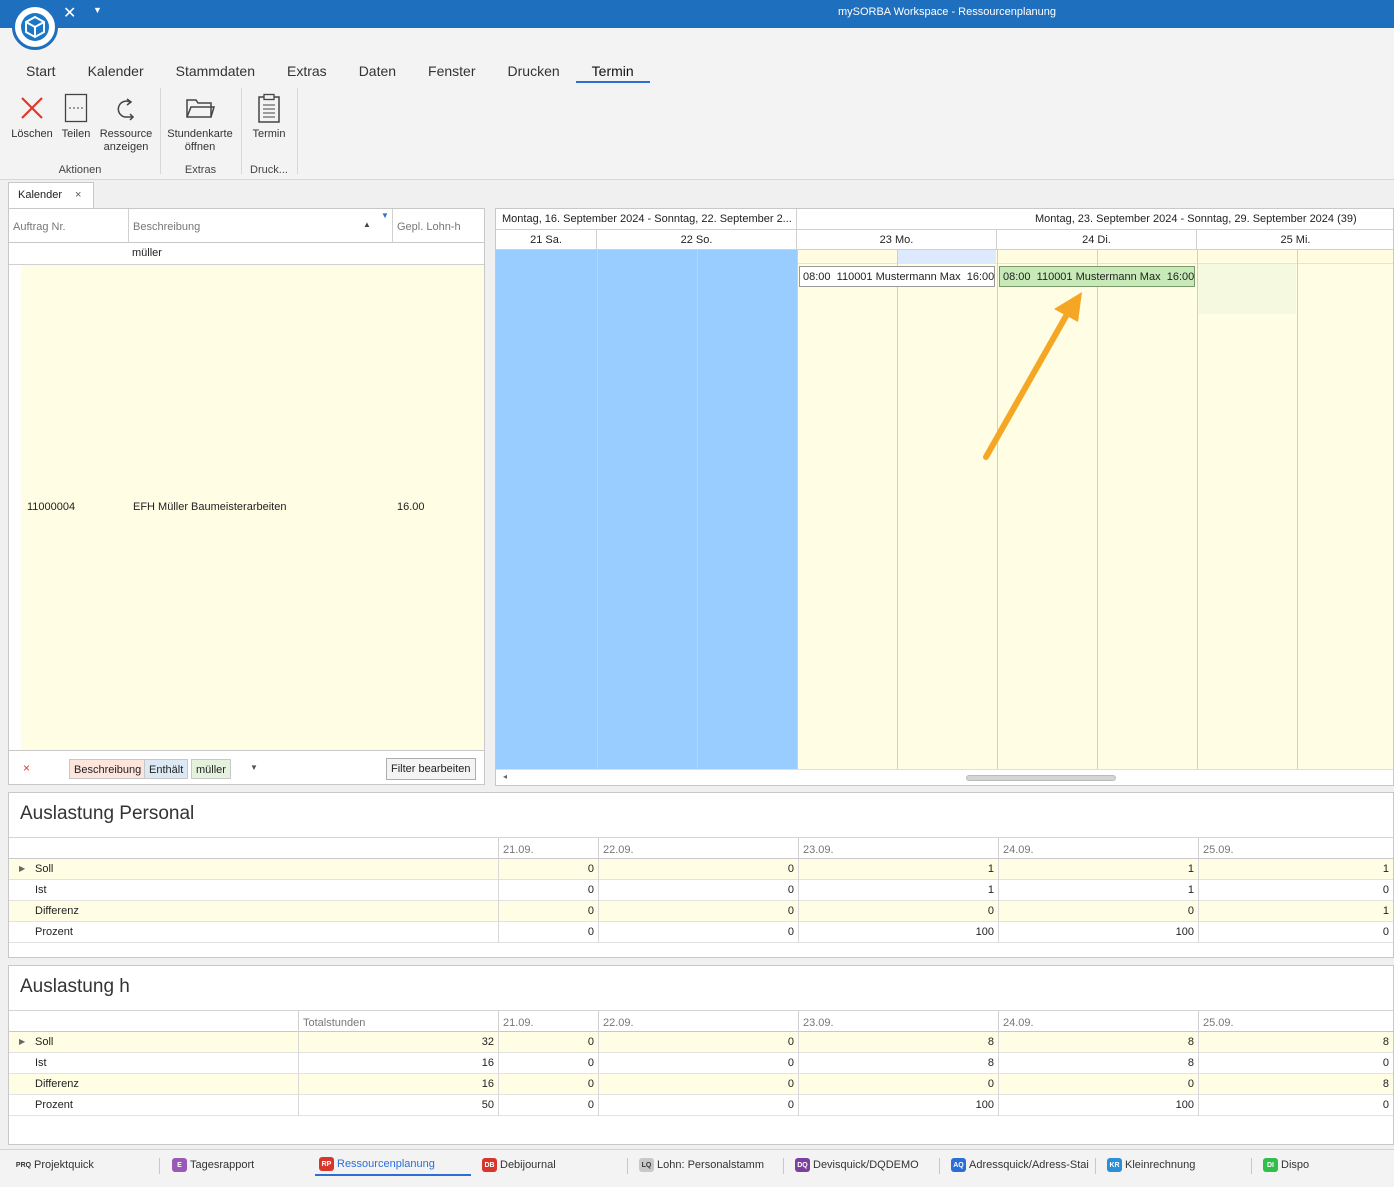  What do you see at coordinates (398, 1022) in the screenshot?
I see `column-header: Totalstunden` at bounding box center [398, 1022].